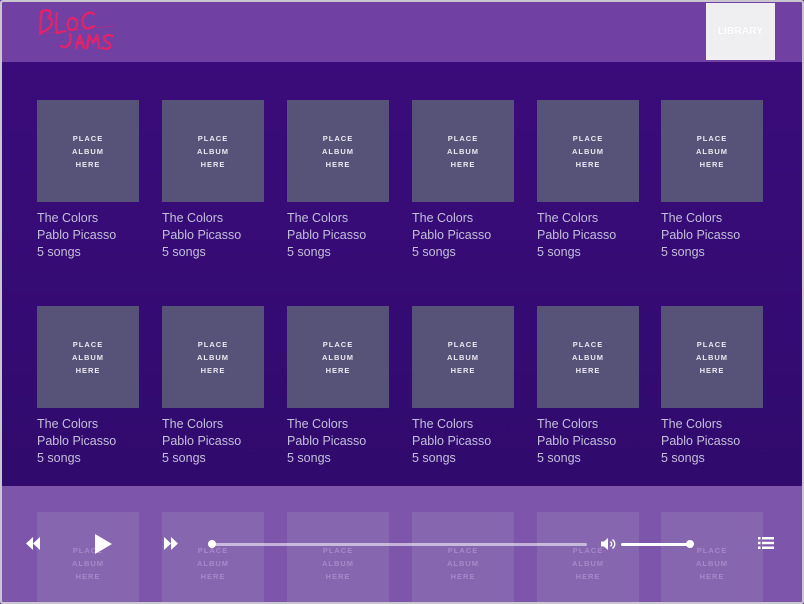 Image resolution: width=804 pixels, height=604 pixels. I want to click on seek-thumb, so click(212, 544).